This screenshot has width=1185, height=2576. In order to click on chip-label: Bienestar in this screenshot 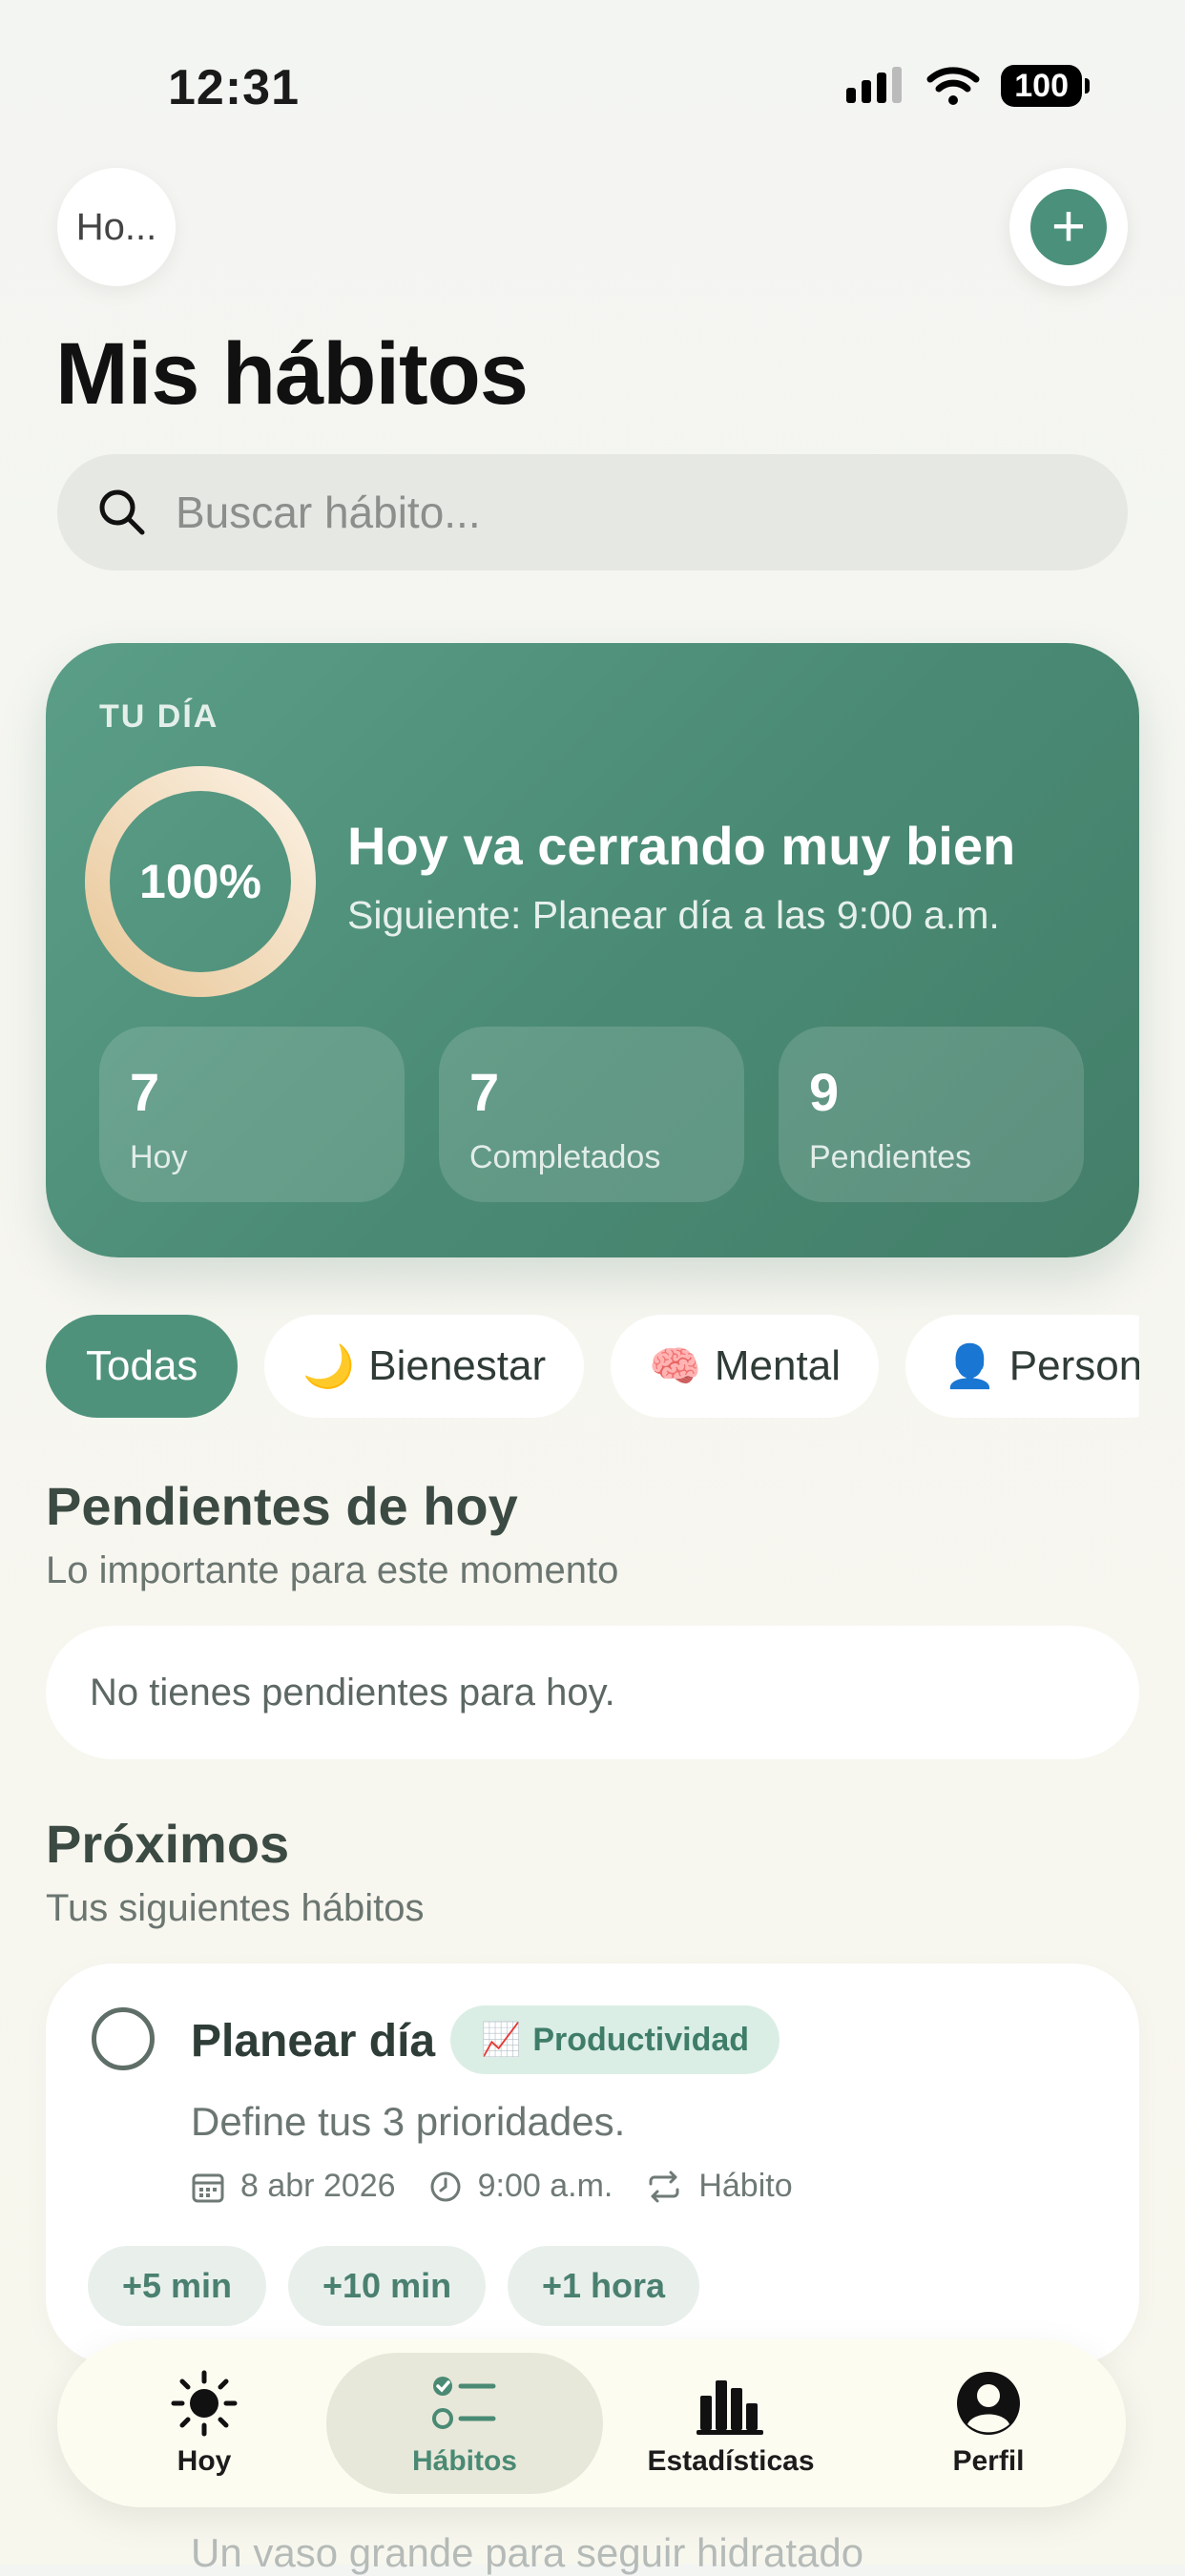, I will do `click(457, 1365)`.